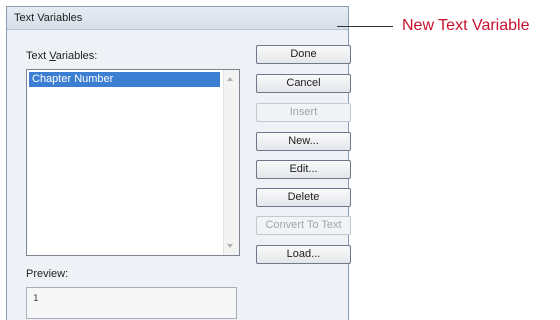 The image size is (560, 320). Describe the element at coordinates (47, 274) in the screenshot. I see `preview-label: Preview:` at that location.